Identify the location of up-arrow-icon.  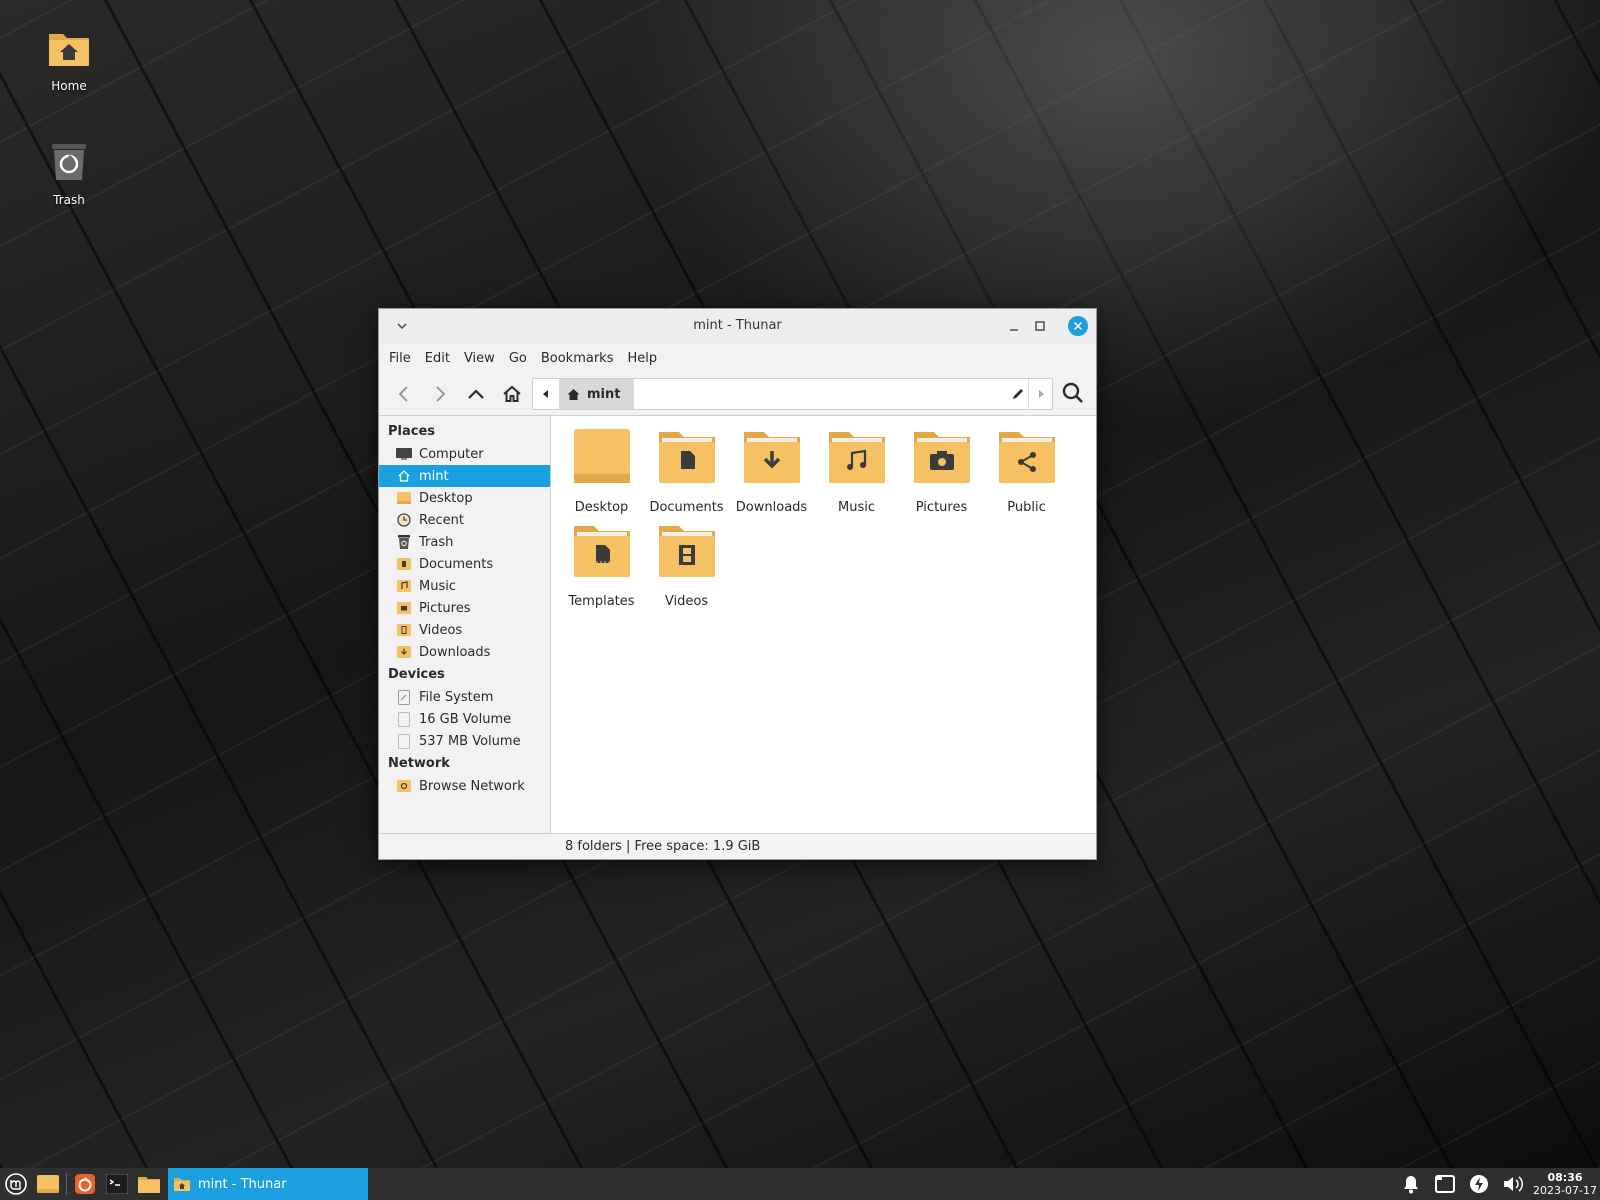
(476, 394).